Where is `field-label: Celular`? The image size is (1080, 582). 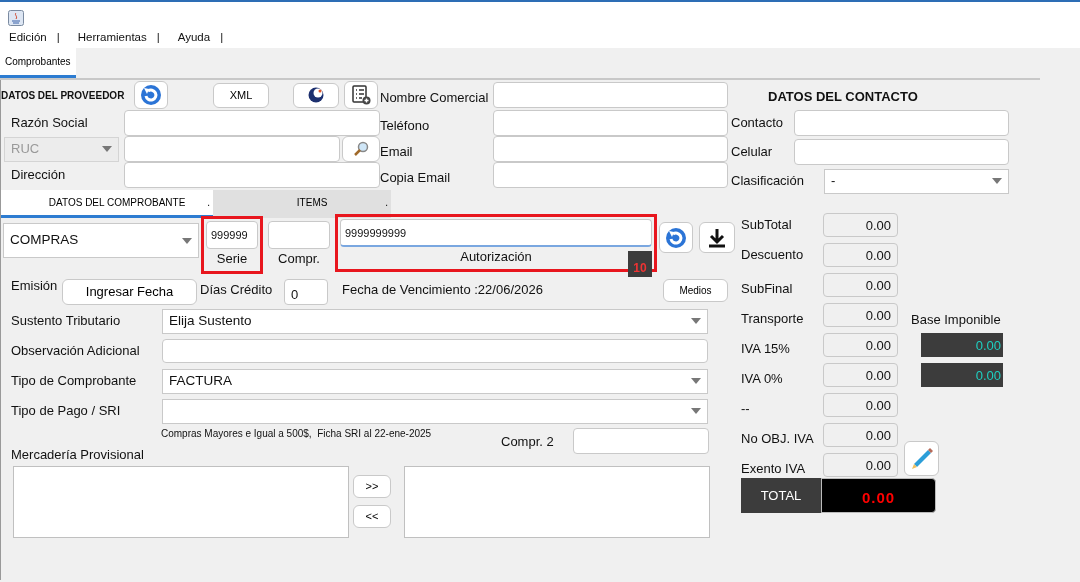
field-label: Celular is located at coordinates (752, 152).